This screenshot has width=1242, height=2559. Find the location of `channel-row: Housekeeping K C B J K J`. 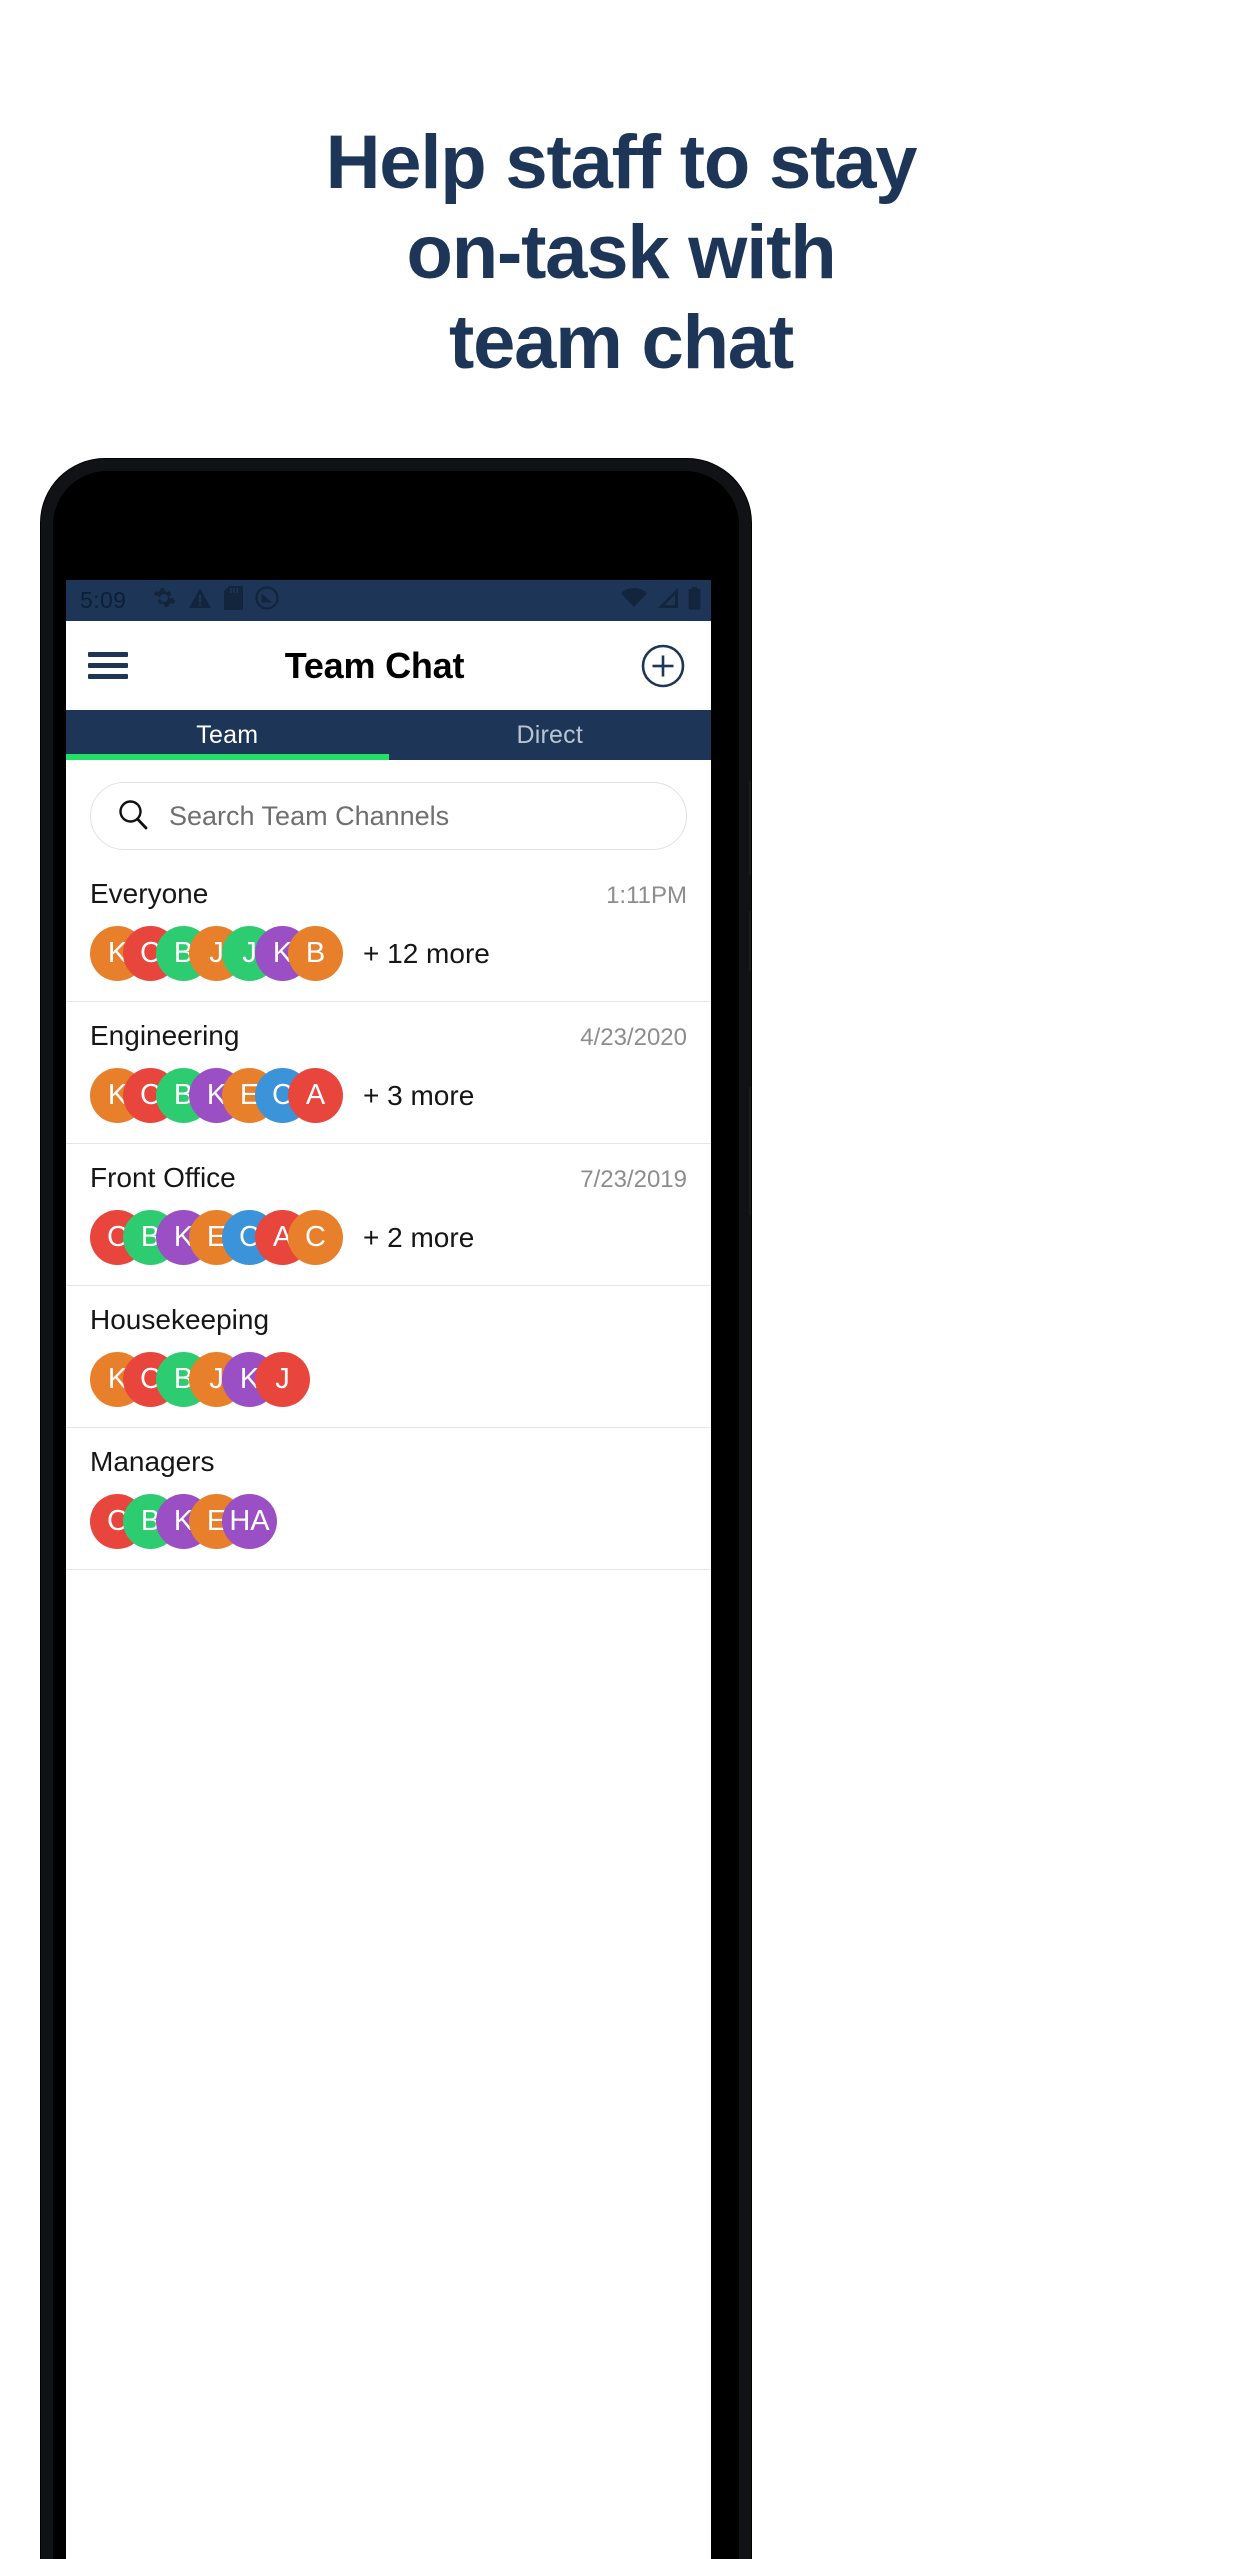

channel-row: Housekeeping K C B J K J is located at coordinates (388, 1357).